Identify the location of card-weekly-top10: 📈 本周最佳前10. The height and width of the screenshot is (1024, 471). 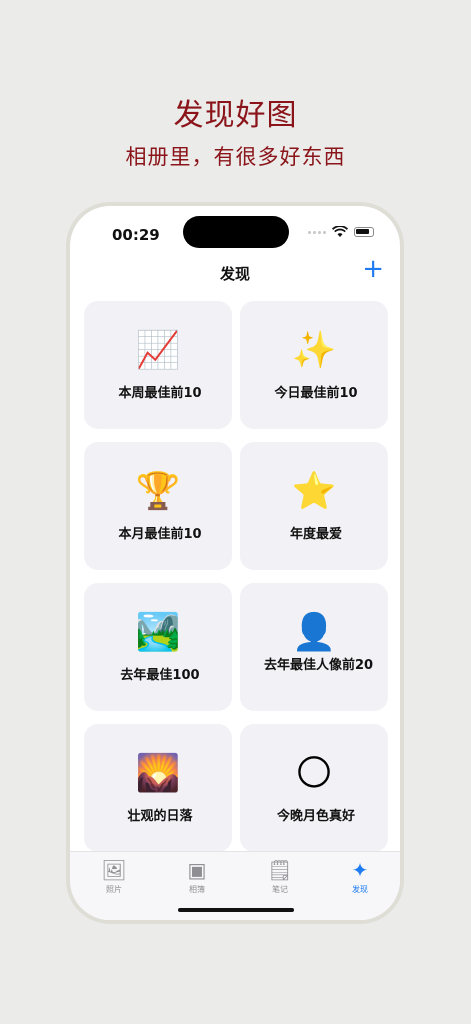
(158, 365).